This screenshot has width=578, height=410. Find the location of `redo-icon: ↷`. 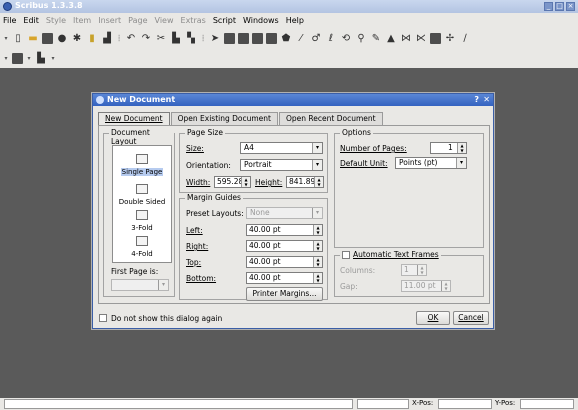

redo-icon: ↷ is located at coordinates (146, 38).